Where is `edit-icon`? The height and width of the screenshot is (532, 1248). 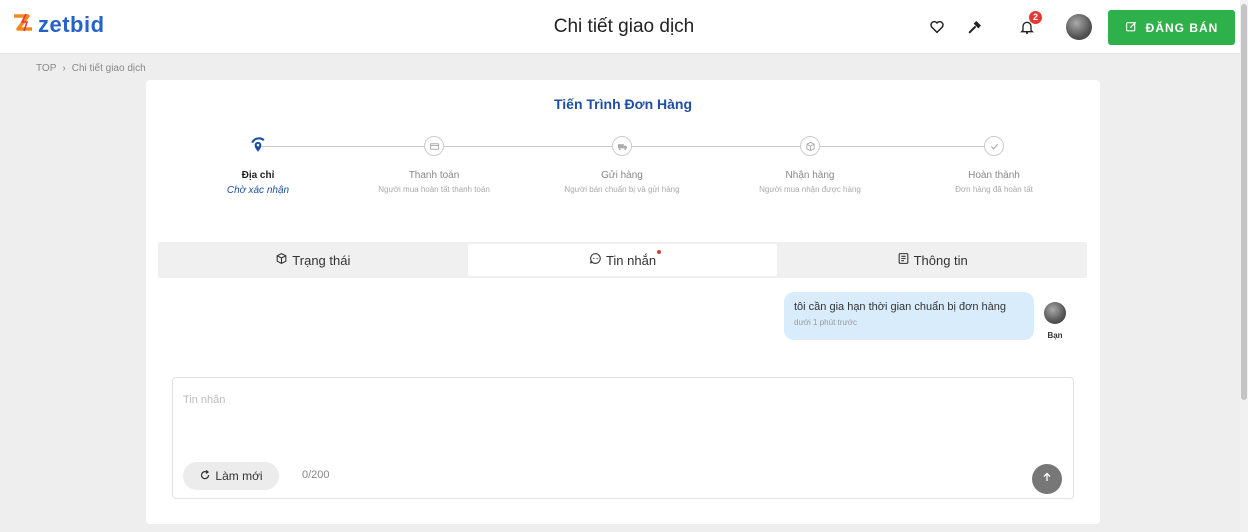 edit-icon is located at coordinates (1131, 28).